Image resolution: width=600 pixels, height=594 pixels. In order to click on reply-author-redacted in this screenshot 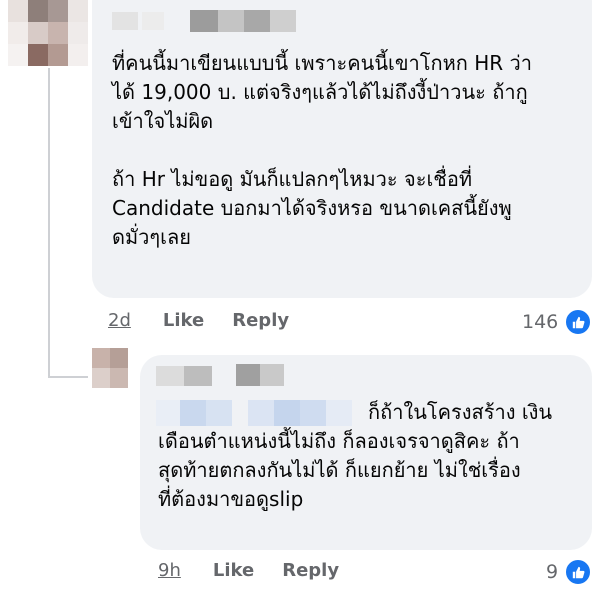, I will do `click(231, 376)`.